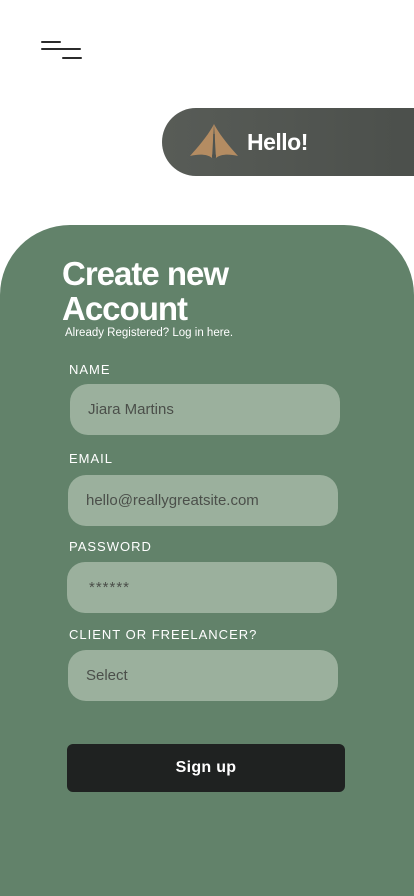  What do you see at coordinates (149, 333) in the screenshot?
I see `login-link: Already Registered? Log in here.` at bounding box center [149, 333].